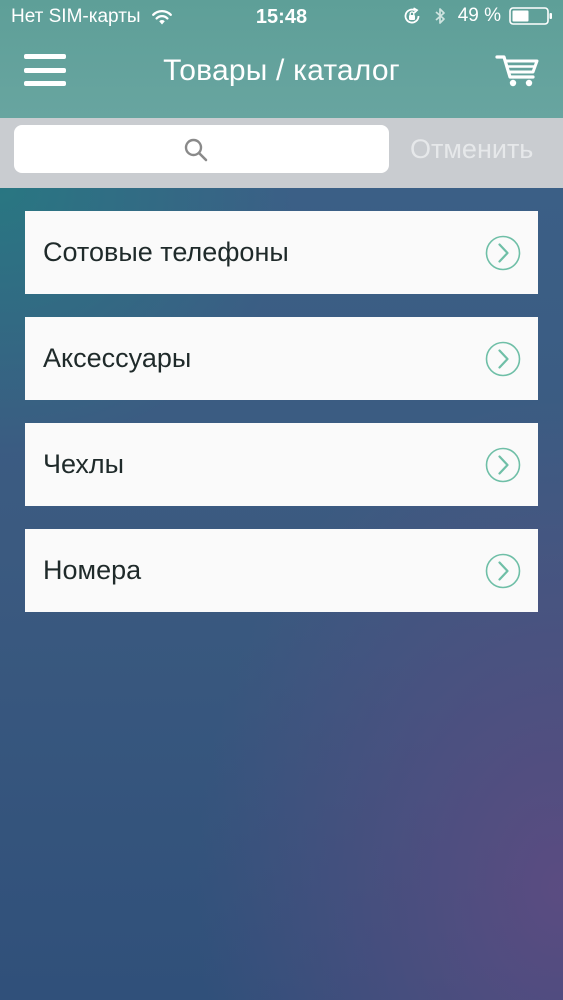  What do you see at coordinates (471, 149) in the screenshot?
I see `cancel-button: Отменить` at bounding box center [471, 149].